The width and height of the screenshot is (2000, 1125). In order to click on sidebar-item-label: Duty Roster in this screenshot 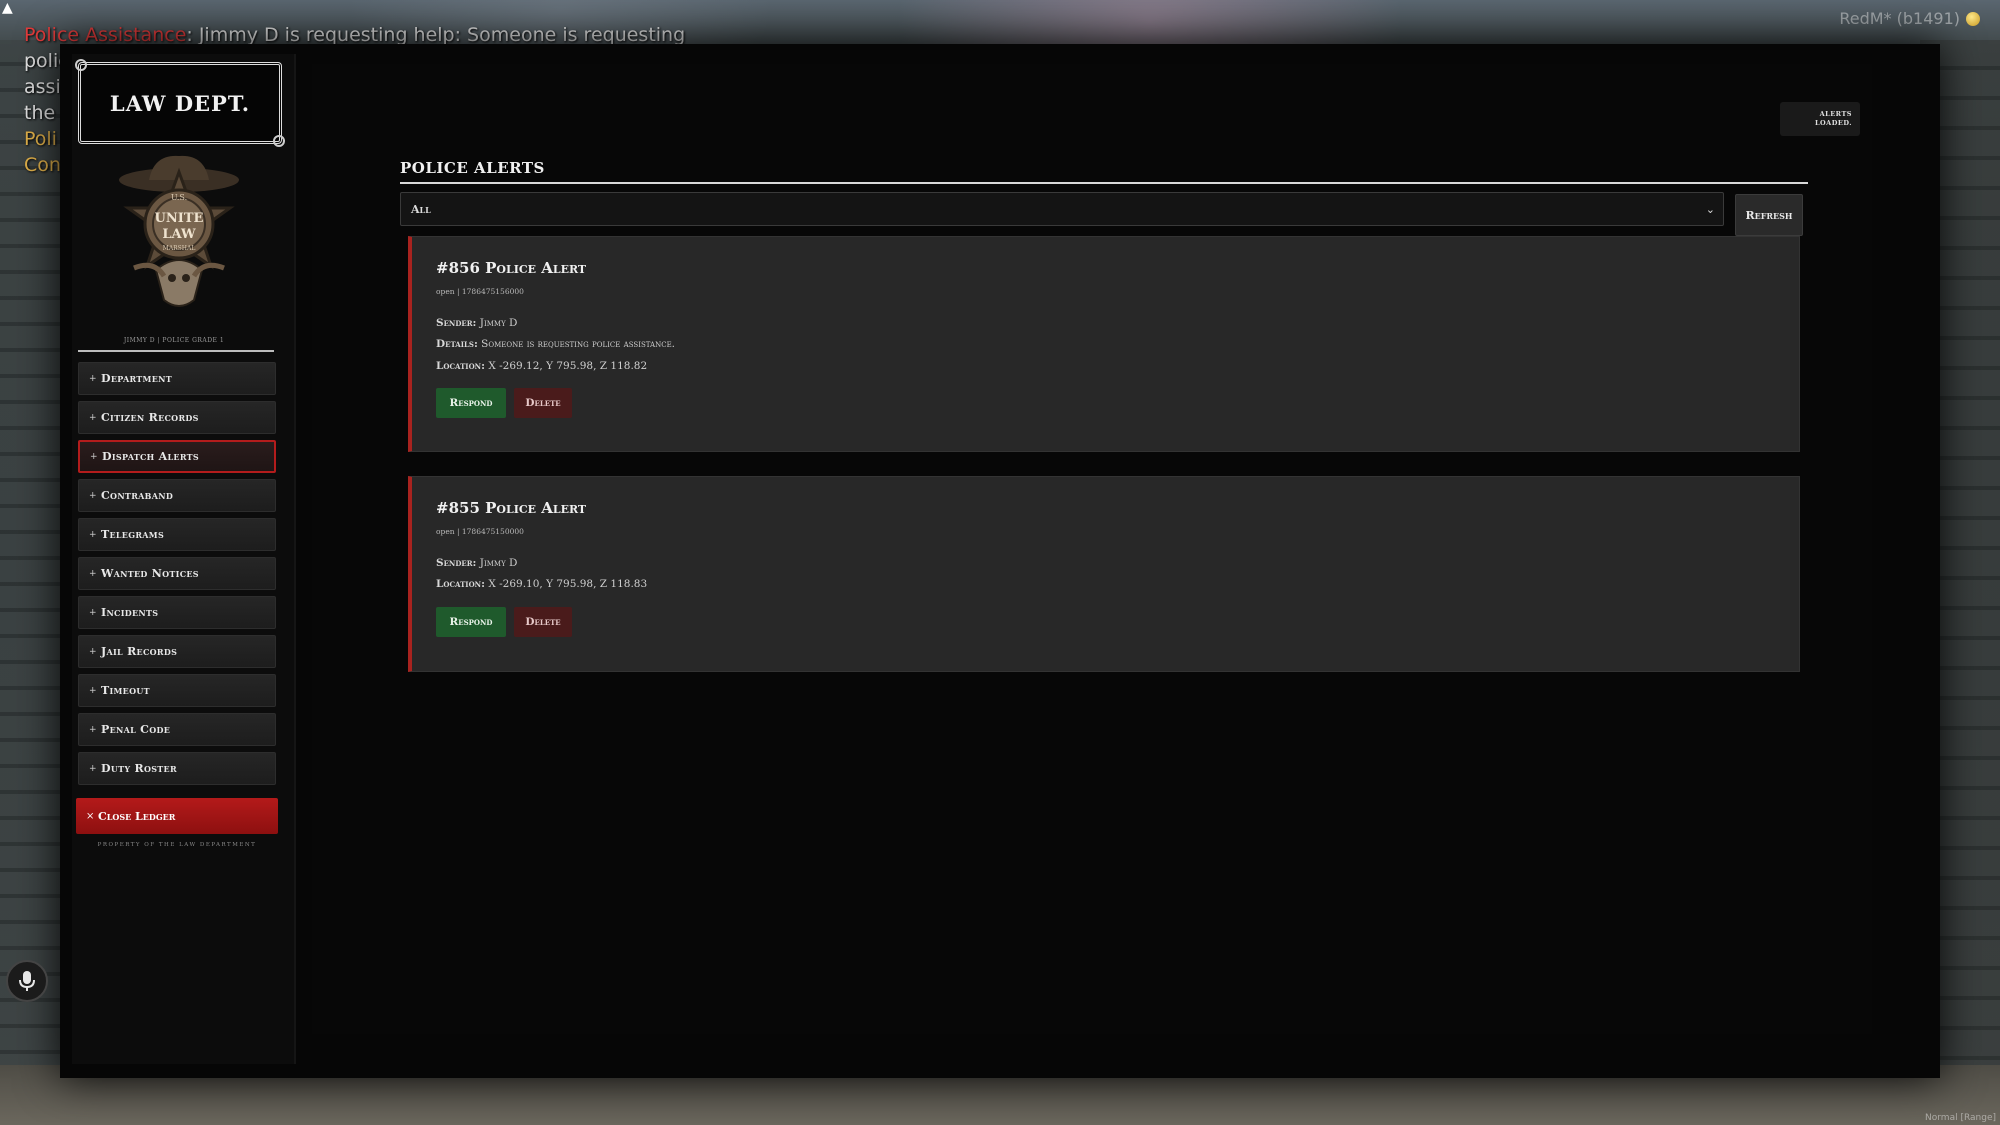, I will do `click(139, 768)`.